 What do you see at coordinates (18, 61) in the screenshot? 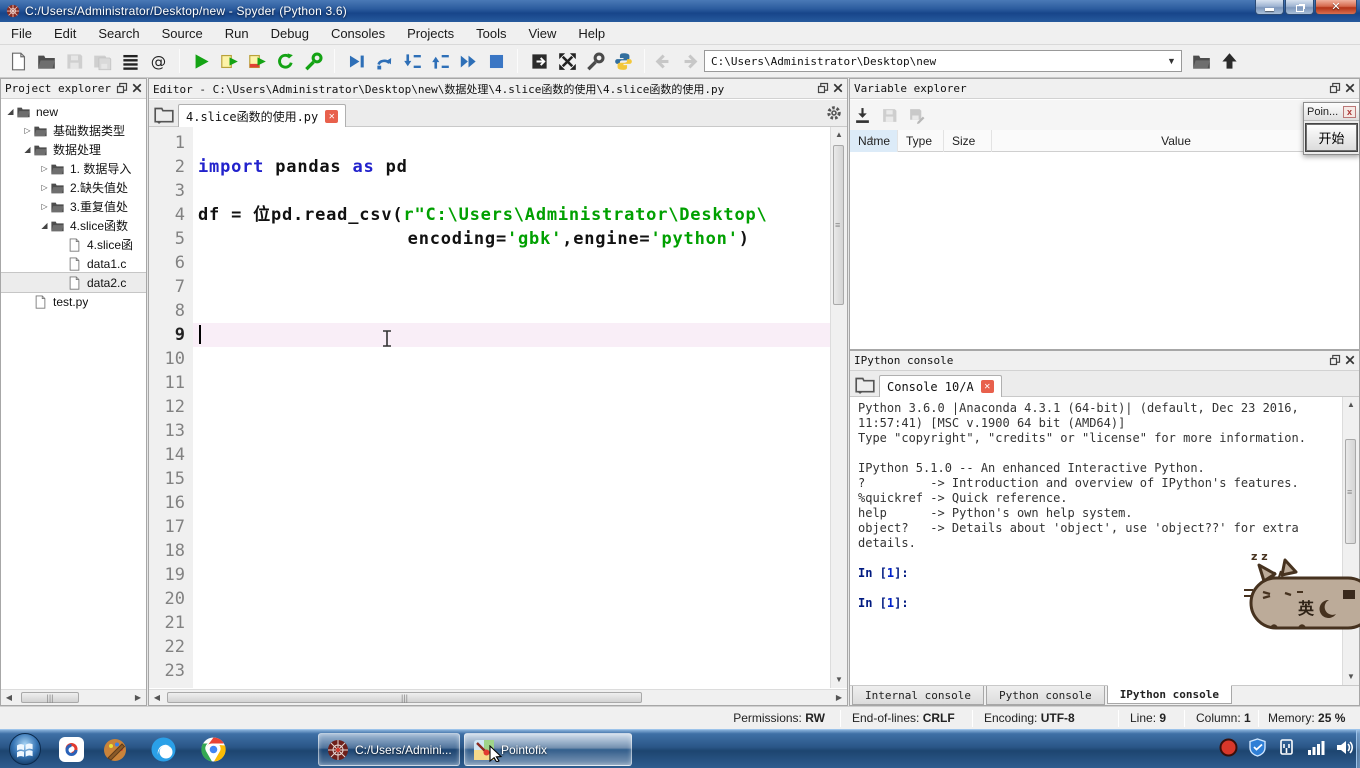
I see `new-file-button` at bounding box center [18, 61].